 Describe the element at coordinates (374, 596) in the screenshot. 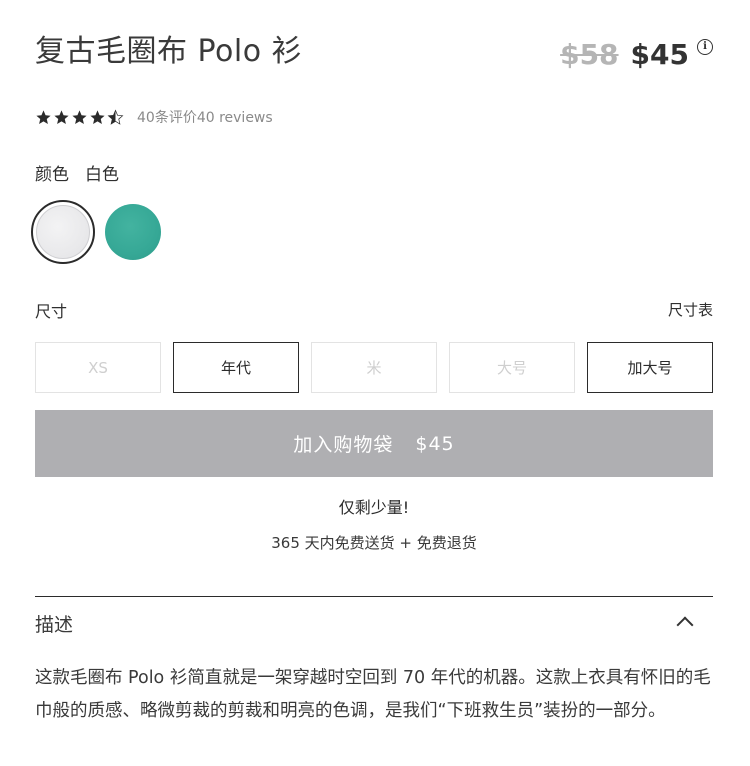

I see `divider` at that location.